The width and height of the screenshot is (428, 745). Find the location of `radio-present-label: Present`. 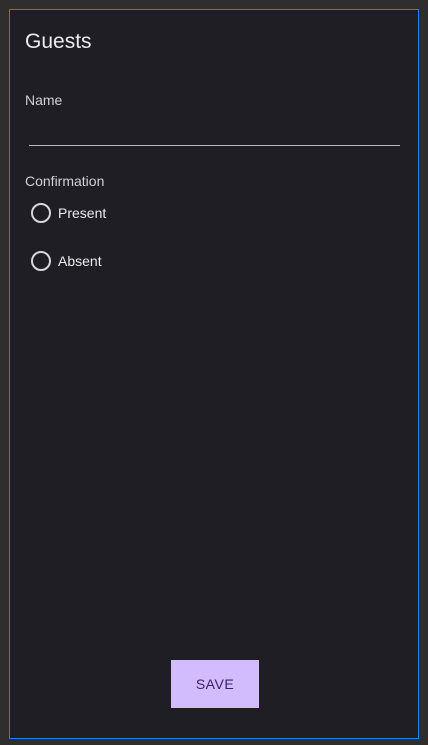

radio-present-label: Present is located at coordinates (82, 213).